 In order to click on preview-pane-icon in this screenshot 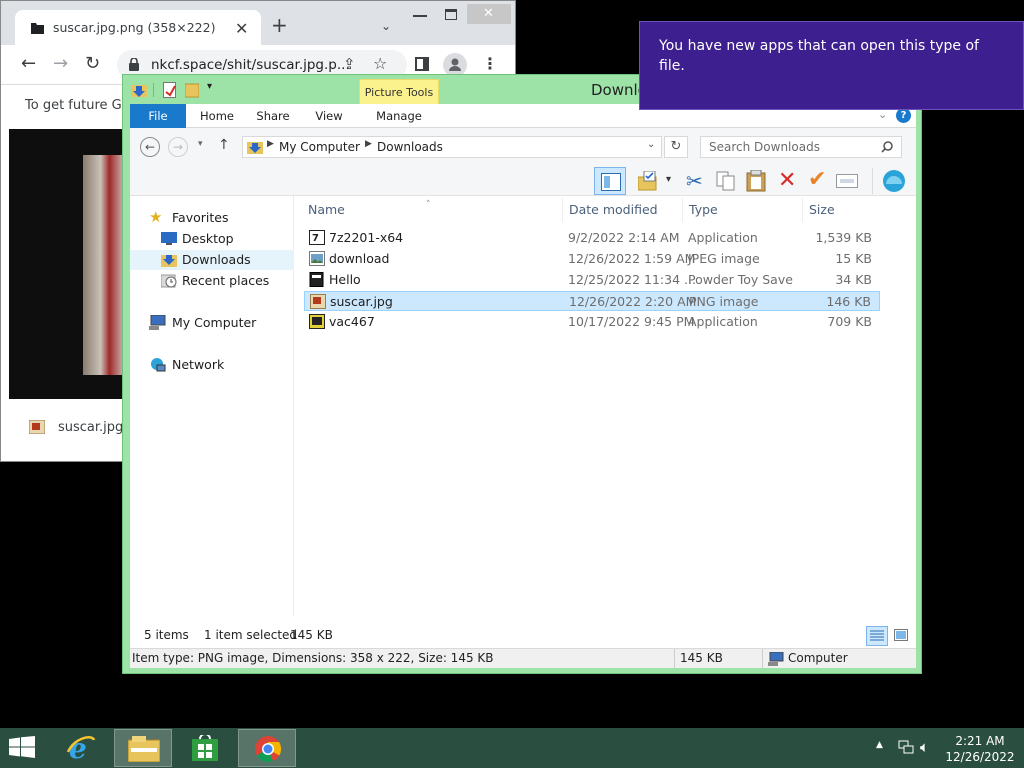, I will do `click(611, 182)`.